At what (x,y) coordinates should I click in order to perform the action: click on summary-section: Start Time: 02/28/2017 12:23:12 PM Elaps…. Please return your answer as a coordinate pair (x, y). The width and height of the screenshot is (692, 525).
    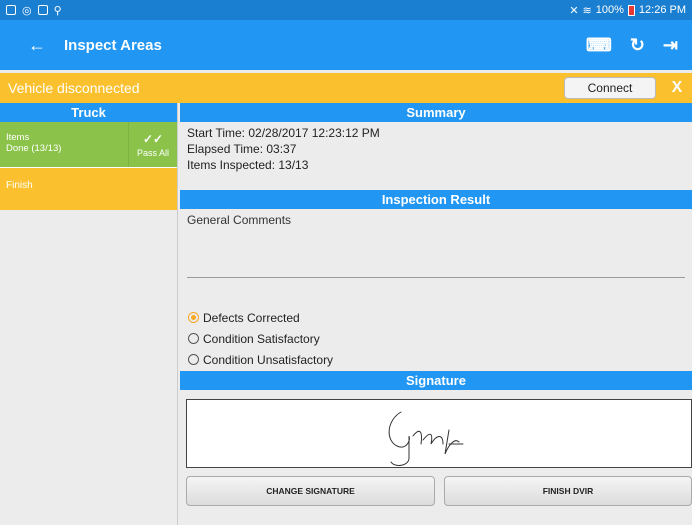
    Looking at the image, I should click on (436, 156).